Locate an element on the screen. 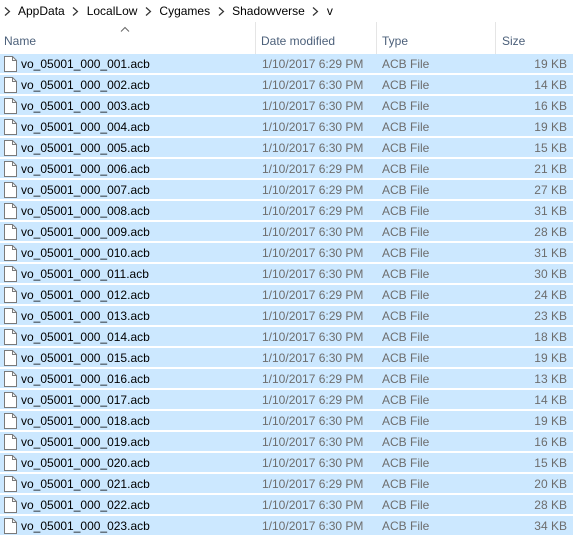  column-header-name-label: Name is located at coordinates (20, 41).